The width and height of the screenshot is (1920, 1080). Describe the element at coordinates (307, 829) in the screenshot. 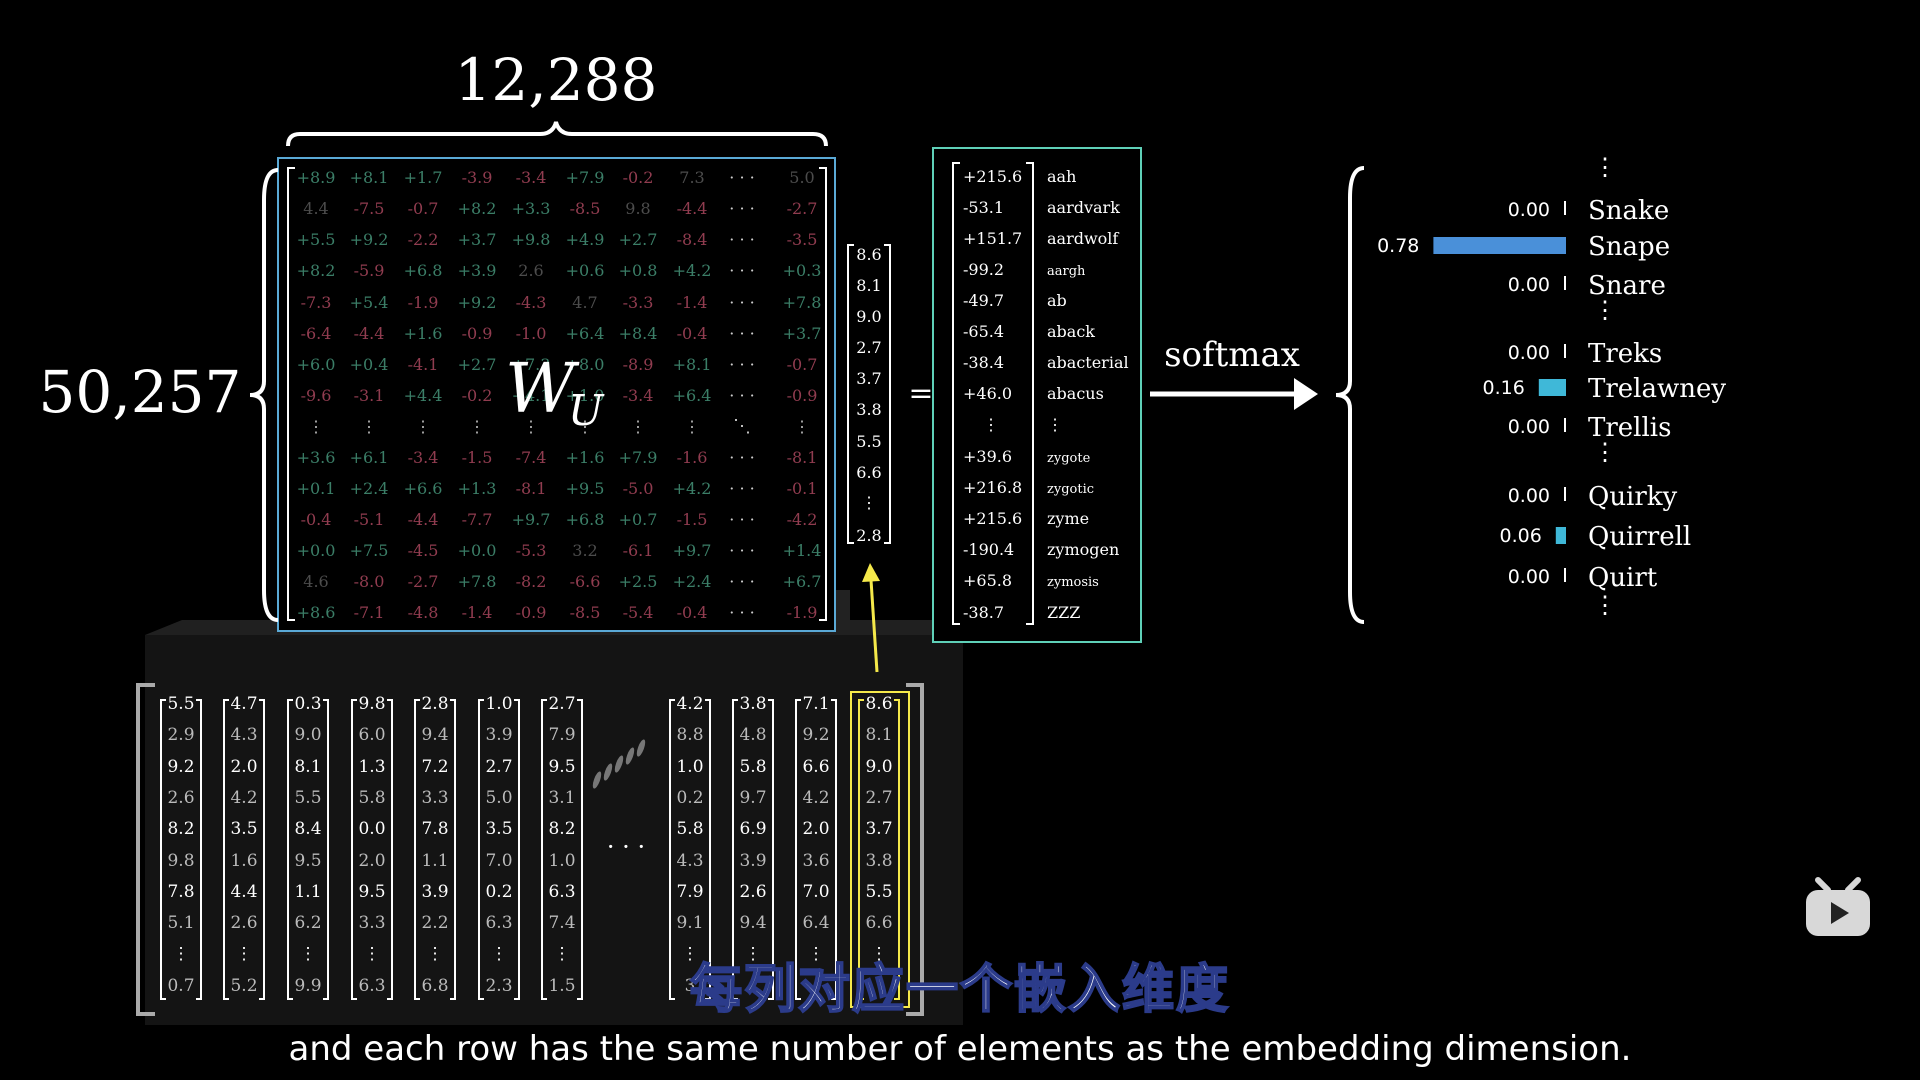

I see `embedding-value: 8.4` at that location.